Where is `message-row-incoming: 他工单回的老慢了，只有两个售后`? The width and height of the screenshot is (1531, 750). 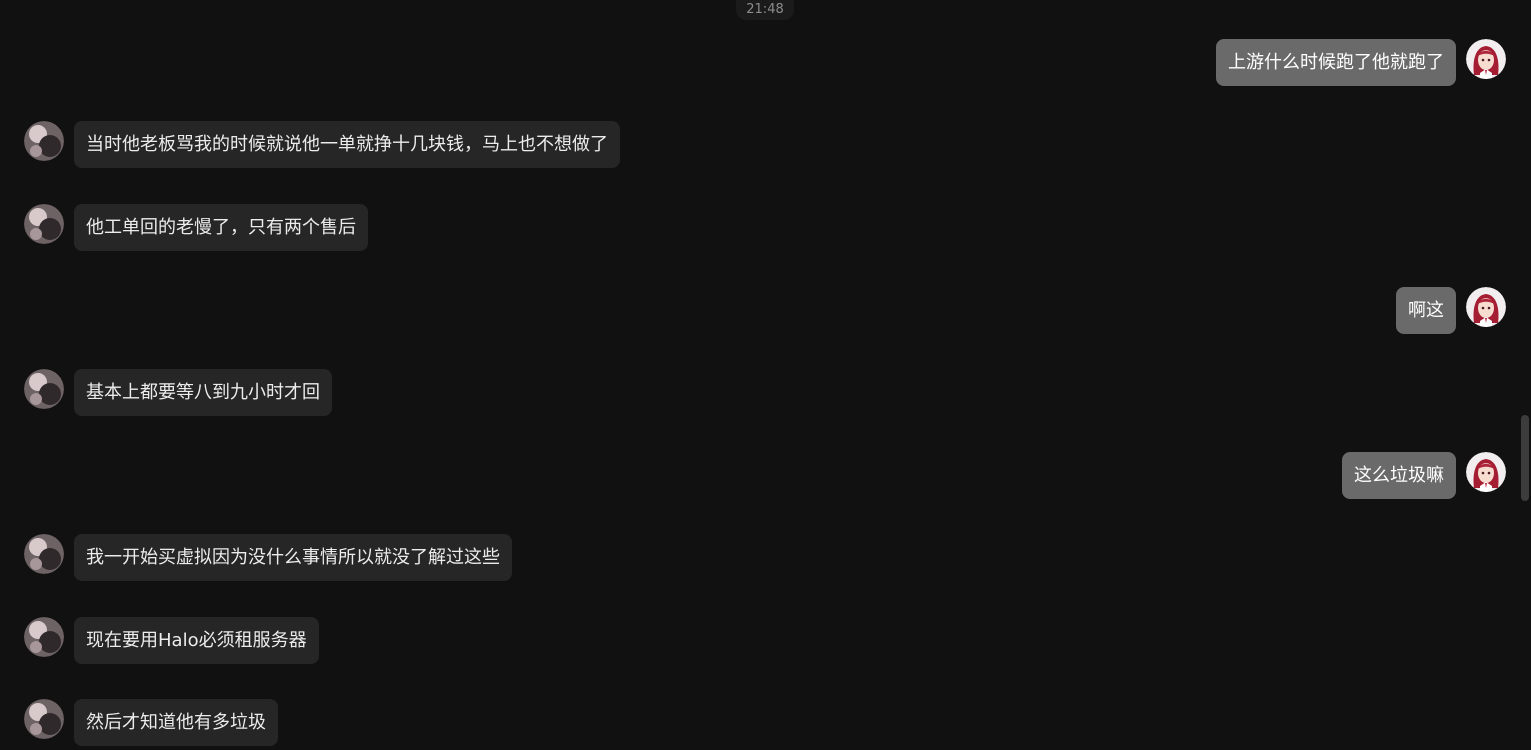
message-row-incoming: 他工单回的老慢了，只有两个售后 is located at coordinates (196, 228).